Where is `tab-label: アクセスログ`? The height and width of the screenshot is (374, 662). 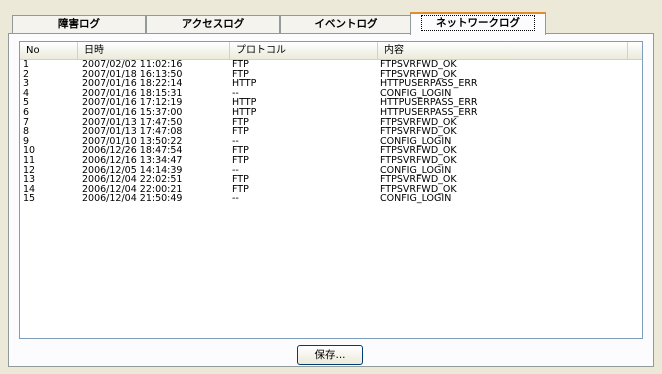 tab-label: アクセスログ is located at coordinates (213, 24).